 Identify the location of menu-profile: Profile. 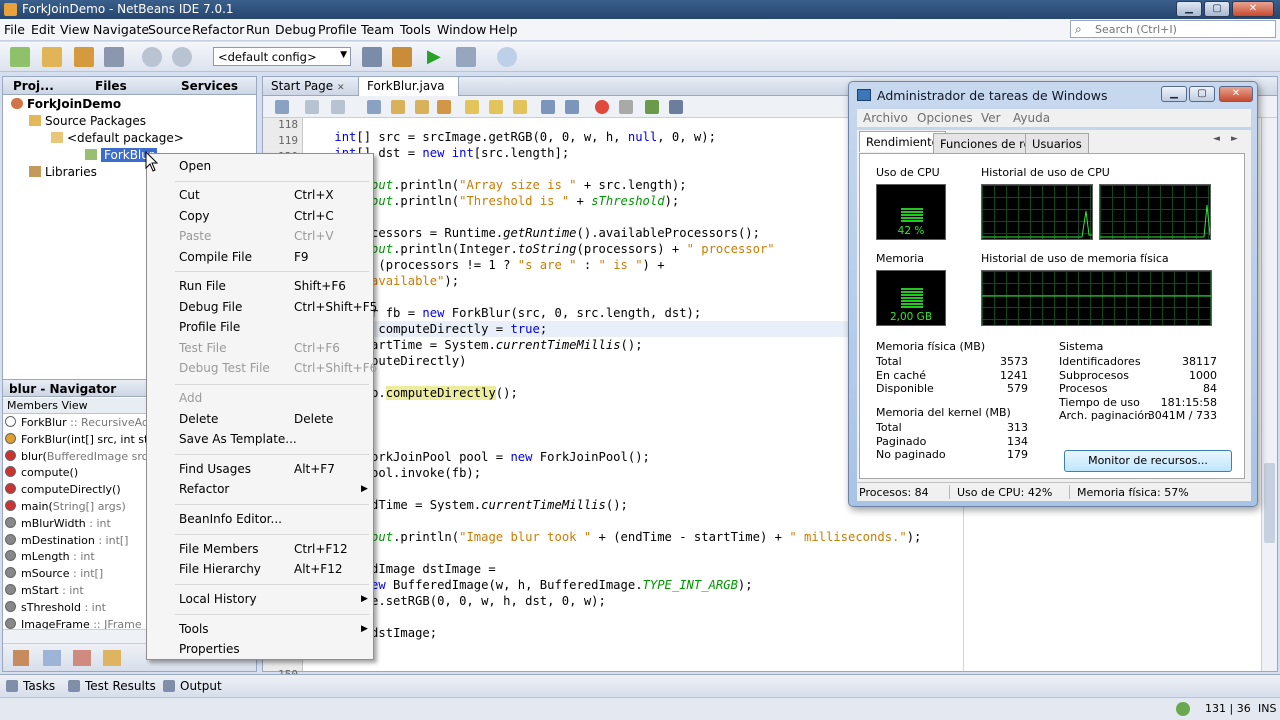
(337, 29).